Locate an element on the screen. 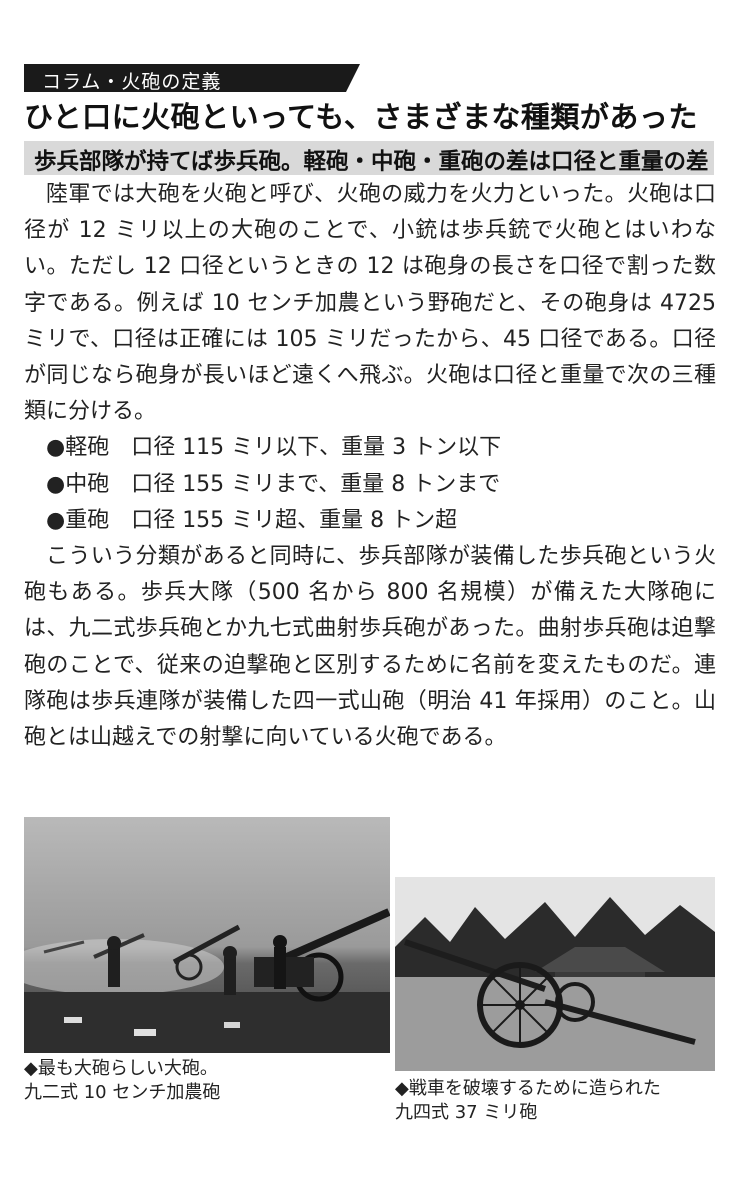  column-label: コラム・火砲の定義 is located at coordinates (132, 82).